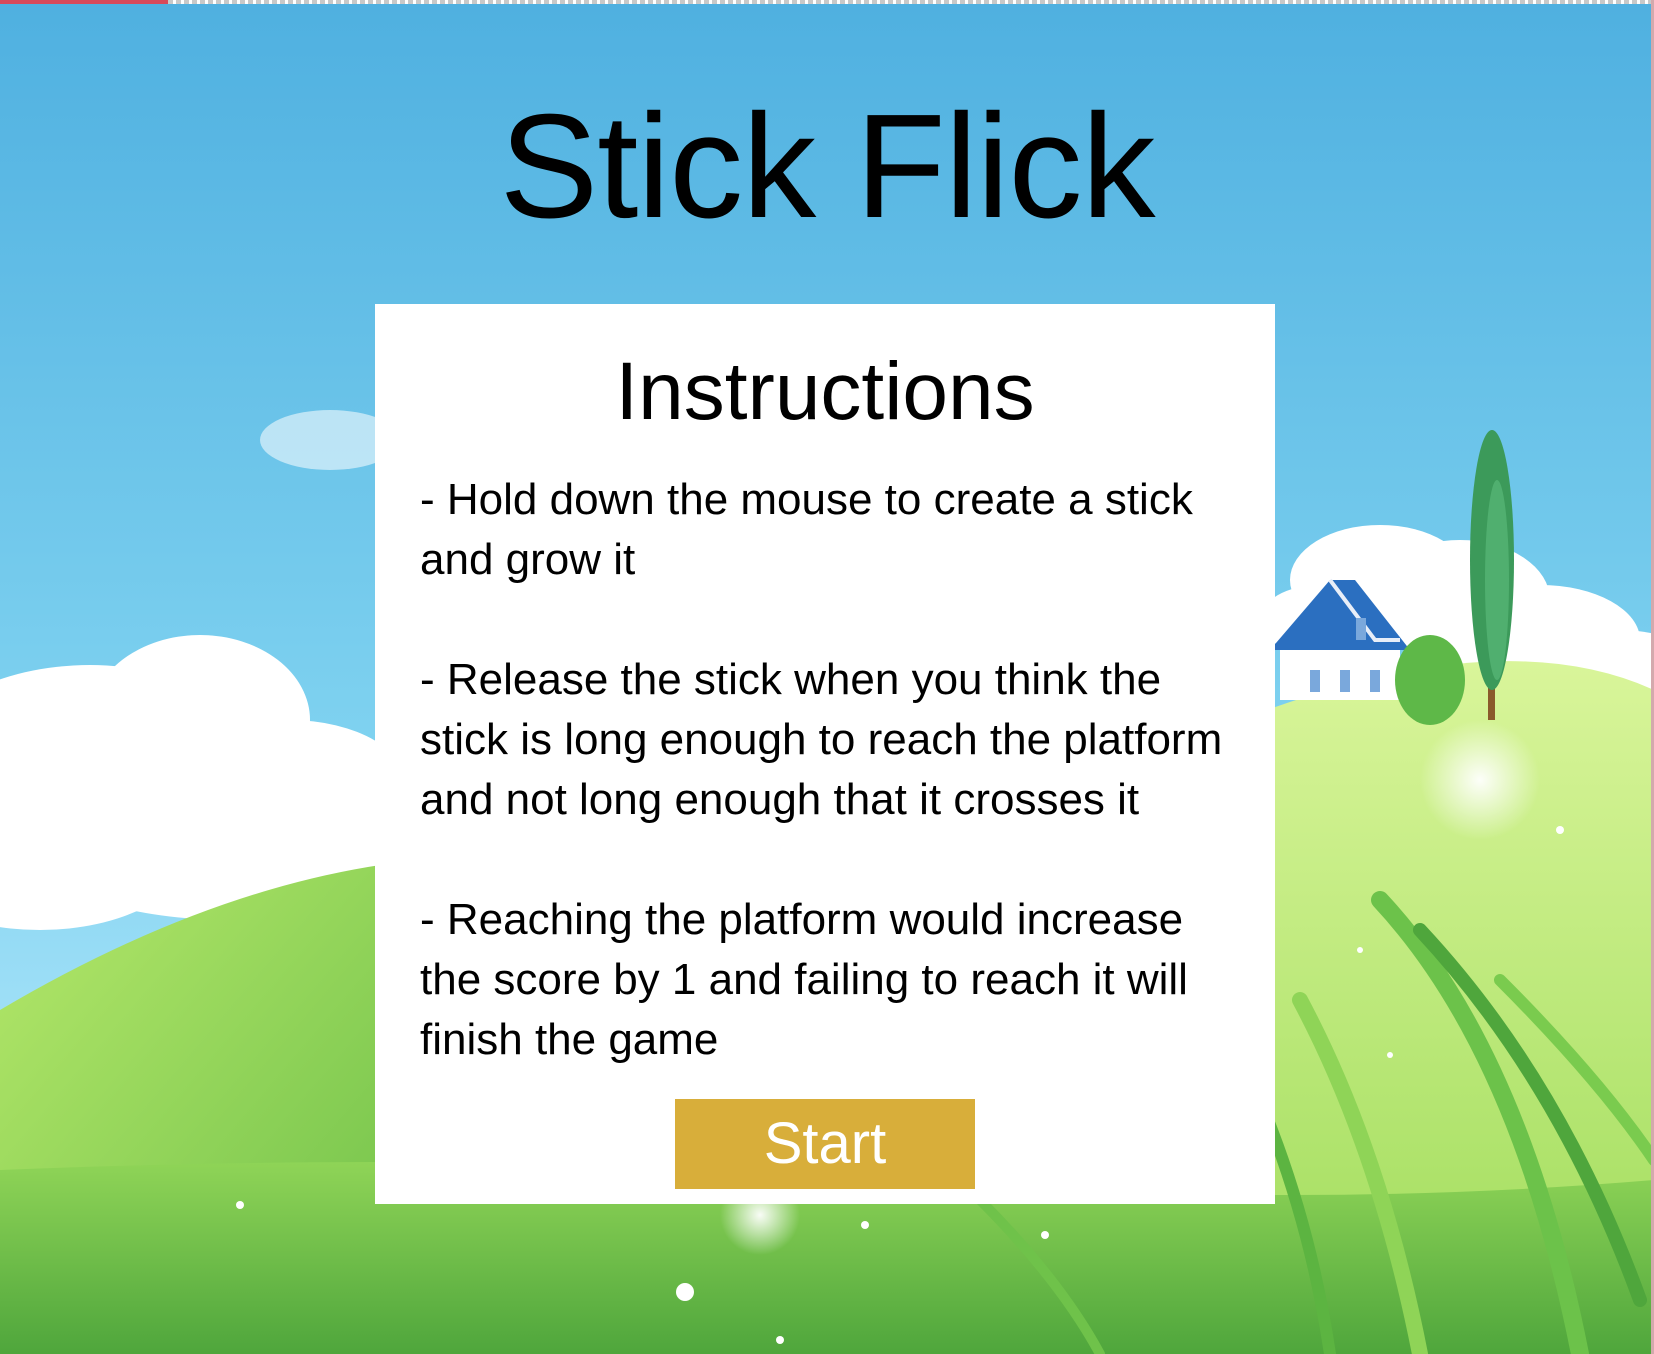 Image resolution: width=1654 pixels, height=1354 pixels. I want to click on page-top-border, so click(827, 2).